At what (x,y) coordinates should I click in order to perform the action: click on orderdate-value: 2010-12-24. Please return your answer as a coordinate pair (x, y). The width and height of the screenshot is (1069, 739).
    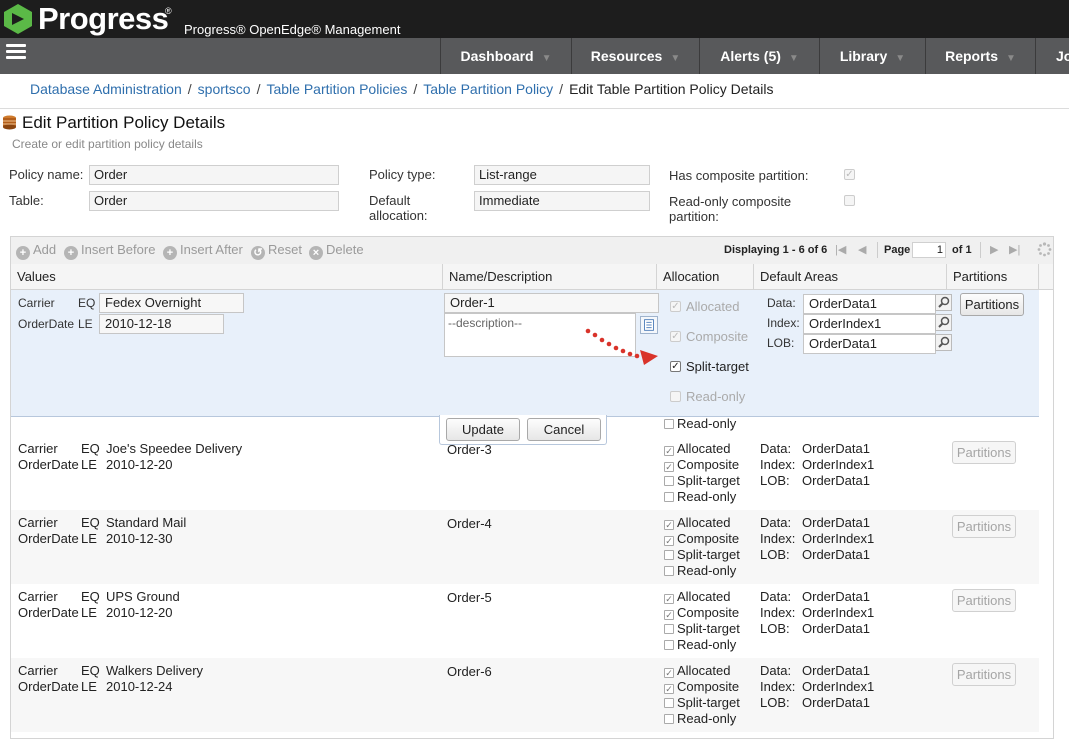
    Looking at the image, I should click on (139, 686).